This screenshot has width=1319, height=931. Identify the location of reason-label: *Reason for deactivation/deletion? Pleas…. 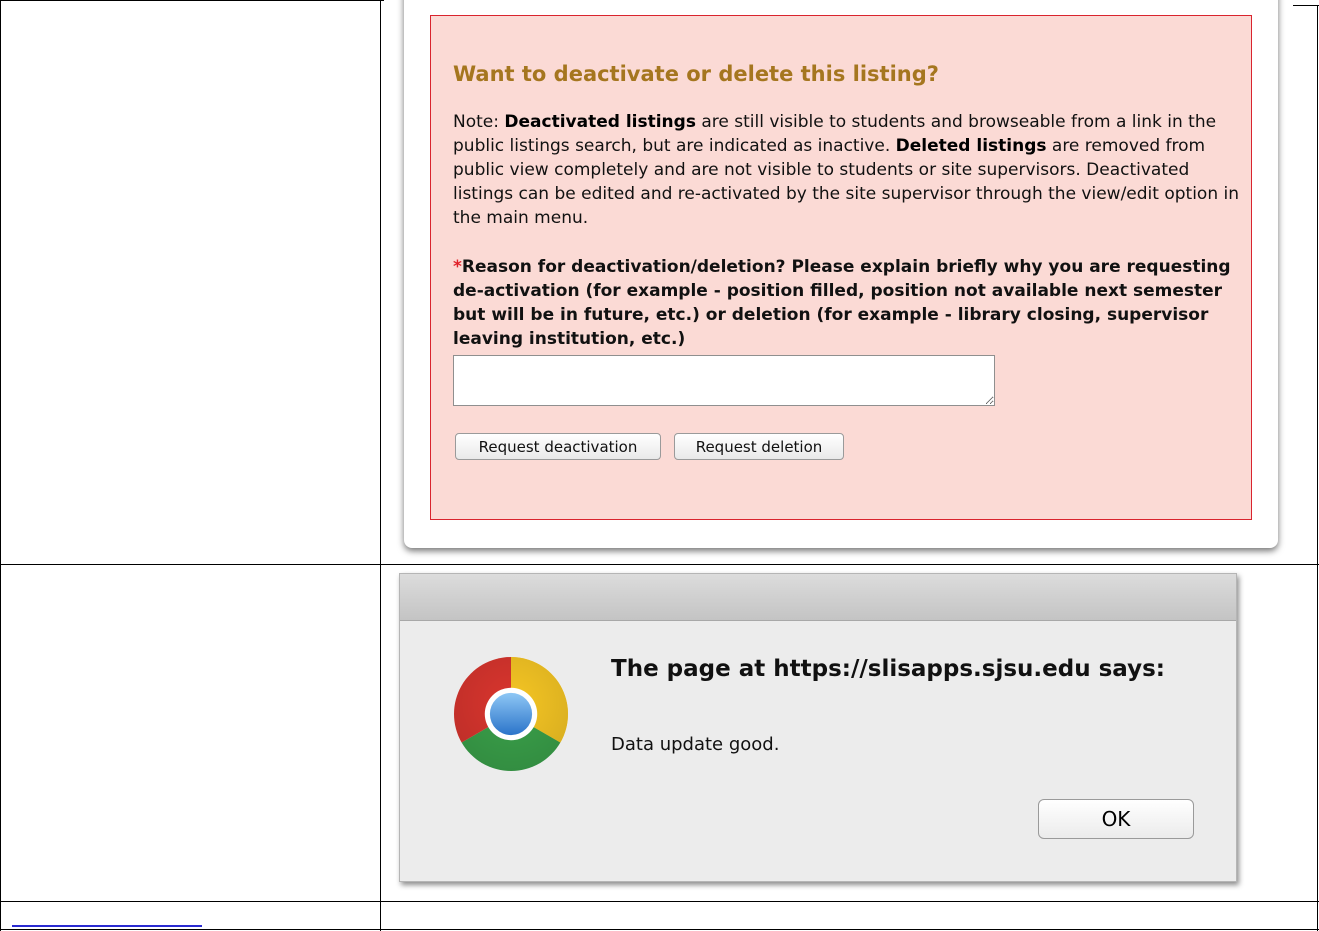
(848, 303).